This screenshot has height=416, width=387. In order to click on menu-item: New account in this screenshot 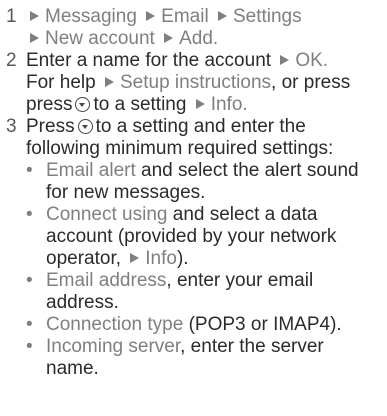, I will do `click(100, 38)`.